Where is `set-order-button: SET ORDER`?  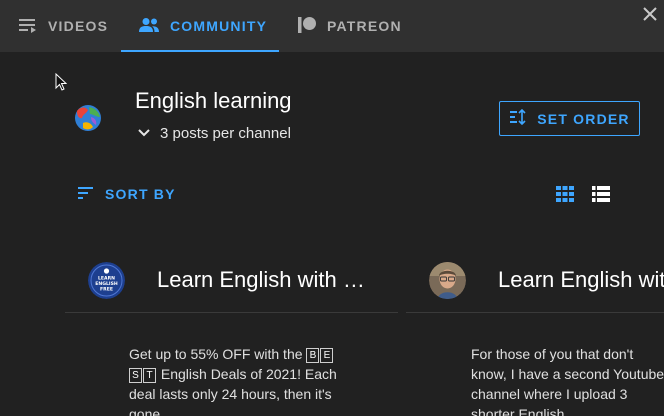 set-order-button: SET ORDER is located at coordinates (569, 118).